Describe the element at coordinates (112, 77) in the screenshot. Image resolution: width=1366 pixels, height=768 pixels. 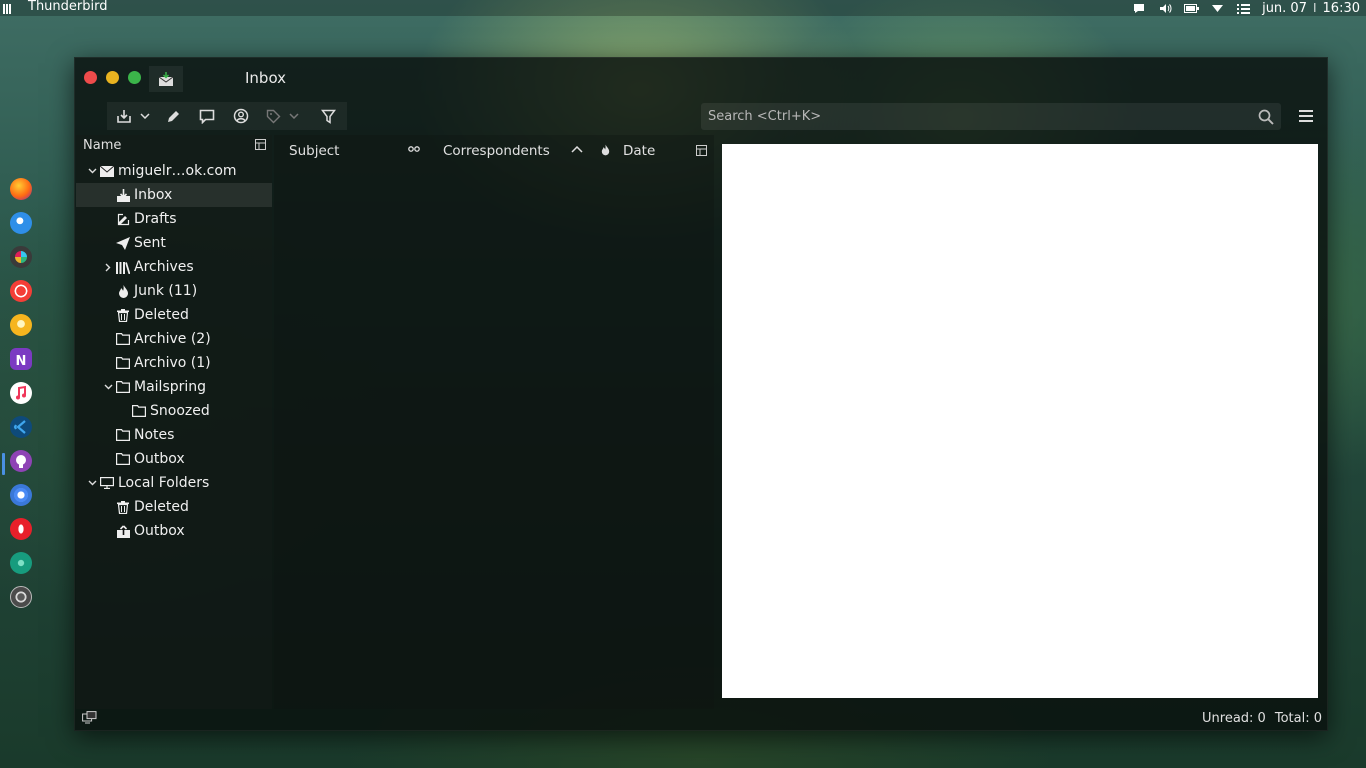
I see `minimize-window-button` at that location.